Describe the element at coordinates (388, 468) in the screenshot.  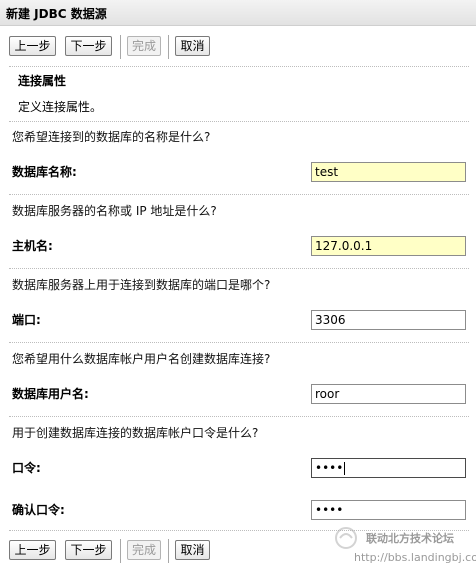
I see `password-input: ••••` at that location.